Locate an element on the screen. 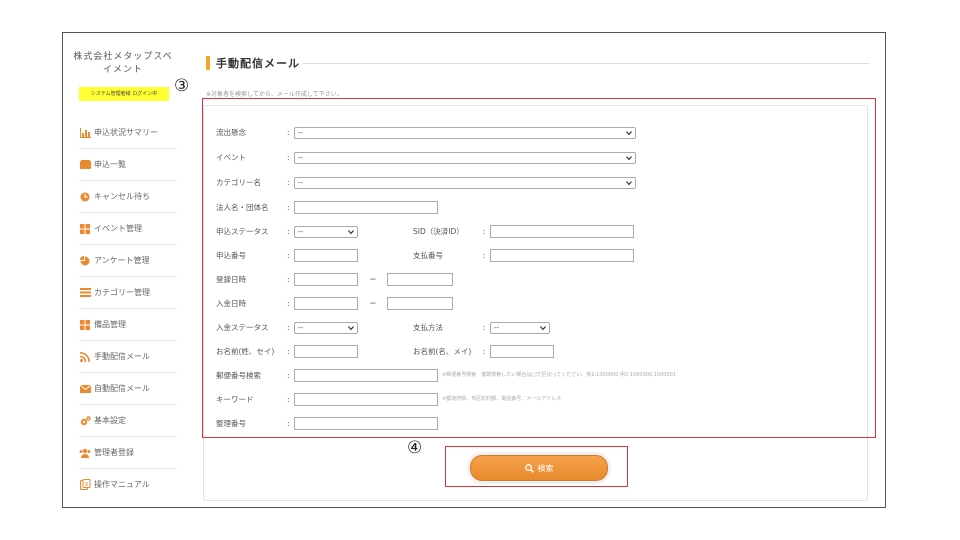 The height and width of the screenshot is (540, 960). sidebar-item-label: 申込状況サマリー is located at coordinates (126, 132).